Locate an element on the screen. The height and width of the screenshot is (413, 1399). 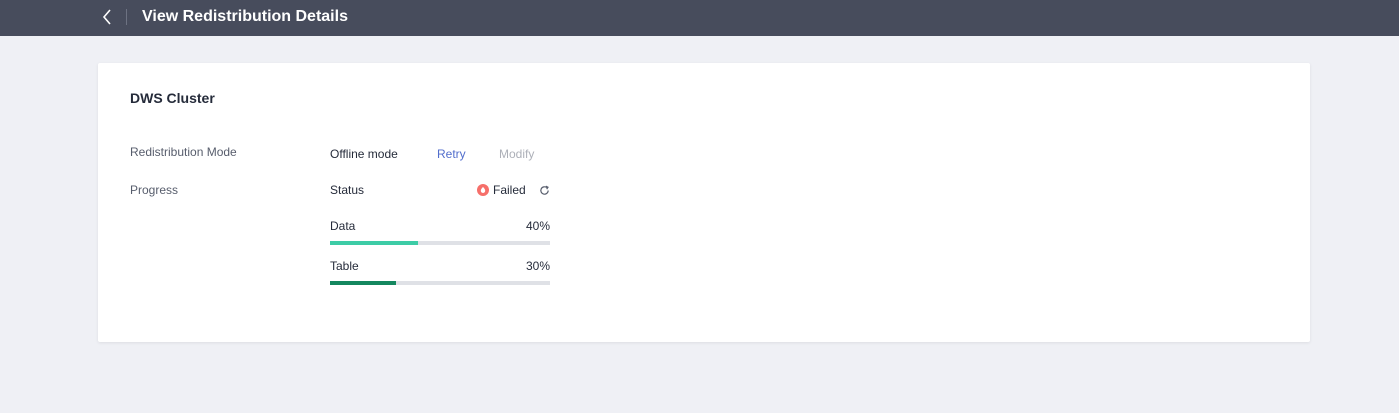
data-progress-percent: 40% is located at coordinates (537, 226).